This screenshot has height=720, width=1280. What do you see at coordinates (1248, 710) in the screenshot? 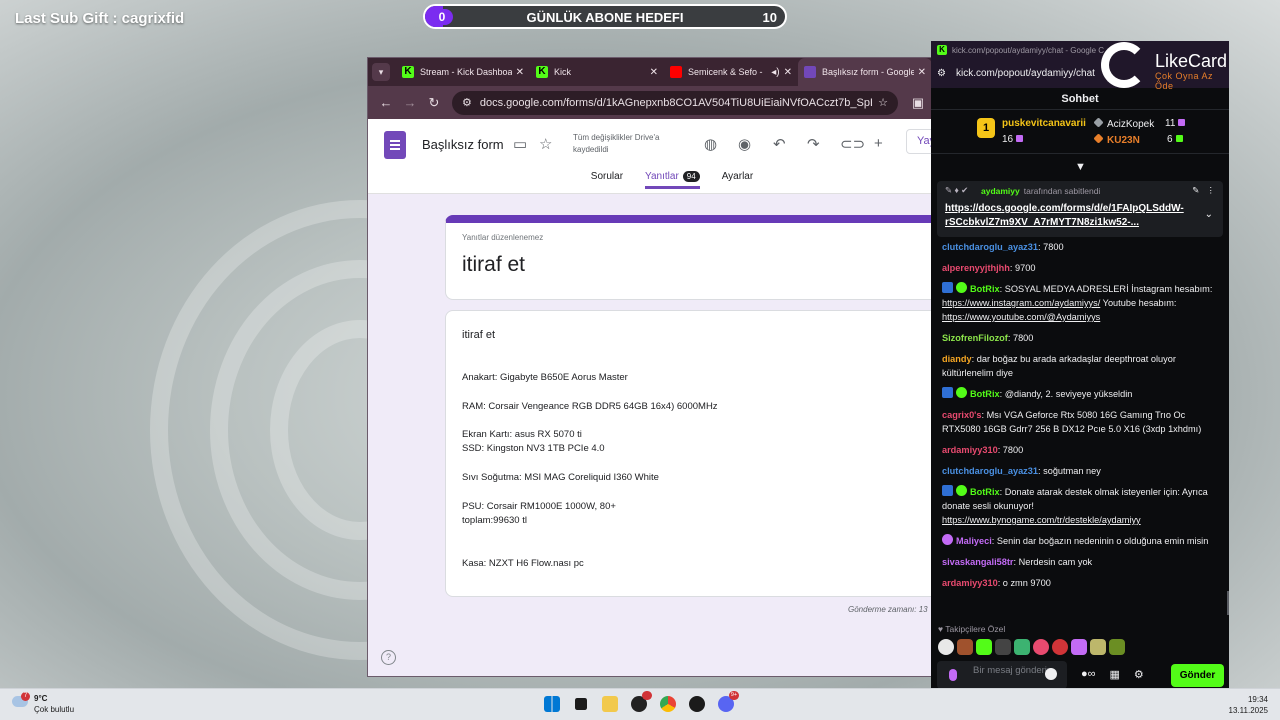
I see `clock-date: 13.11.2025` at bounding box center [1248, 710].